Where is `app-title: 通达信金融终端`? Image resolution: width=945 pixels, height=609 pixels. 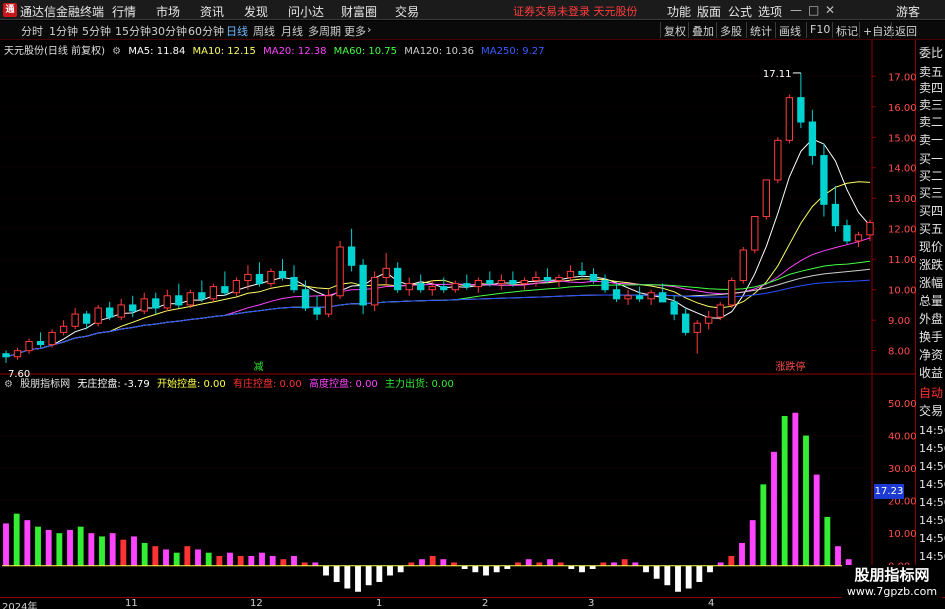
app-title: 通达信金融终端 is located at coordinates (62, 12).